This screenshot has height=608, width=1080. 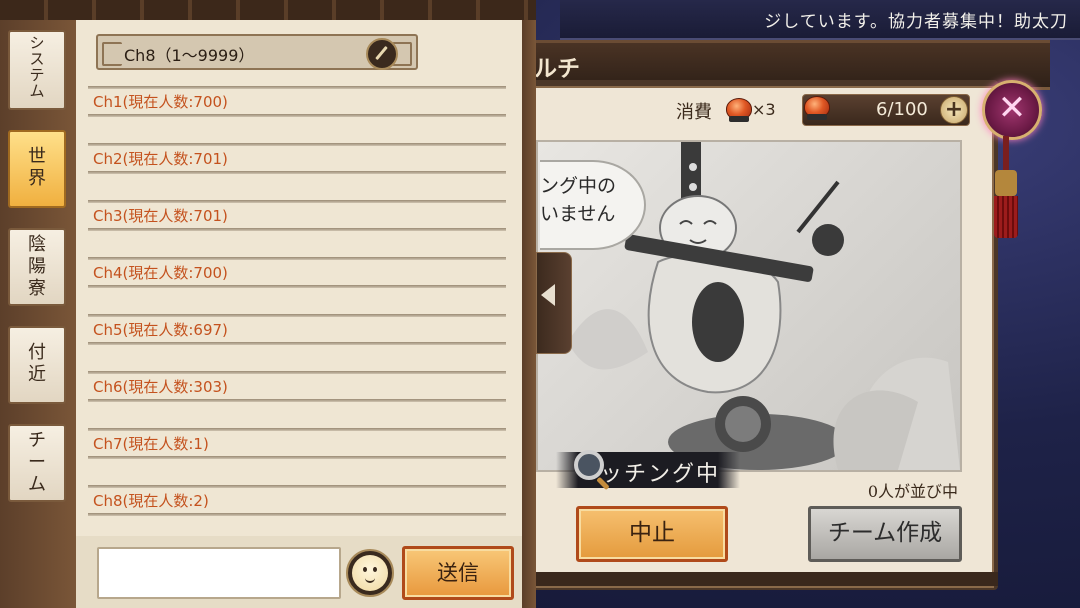 I want to click on tab-guild-label: 陰陽寮, so click(x=37, y=266).